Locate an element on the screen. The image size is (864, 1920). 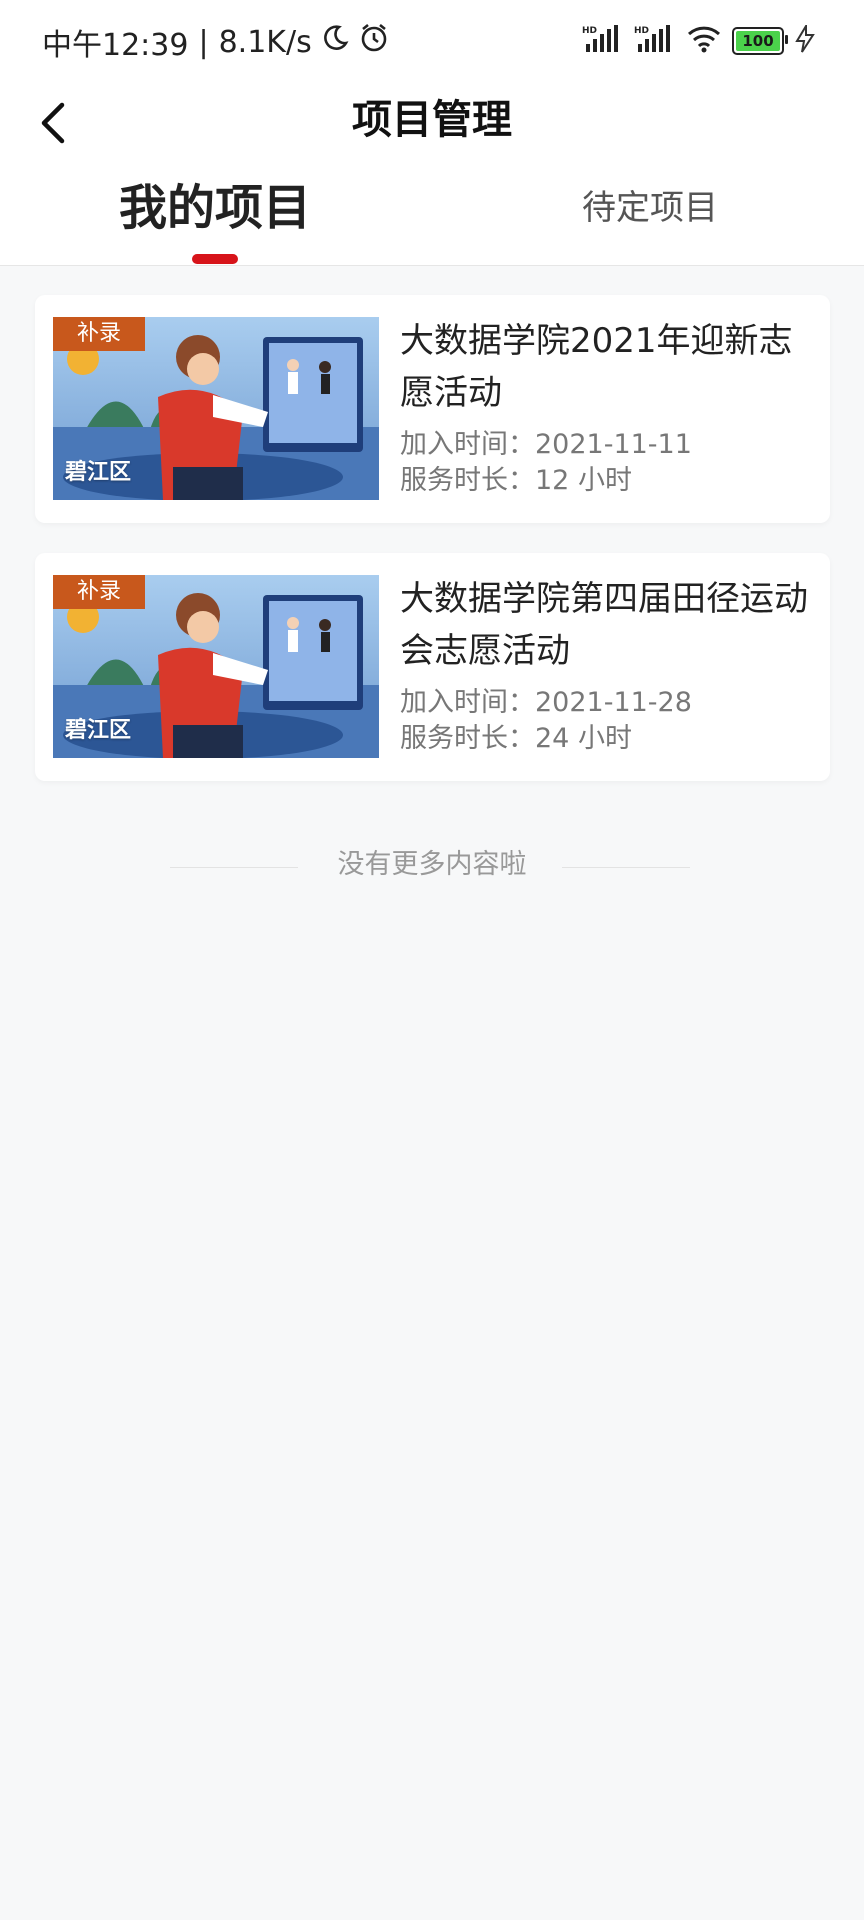
signal-icon-2: HD is located at coordinates (655, 41).